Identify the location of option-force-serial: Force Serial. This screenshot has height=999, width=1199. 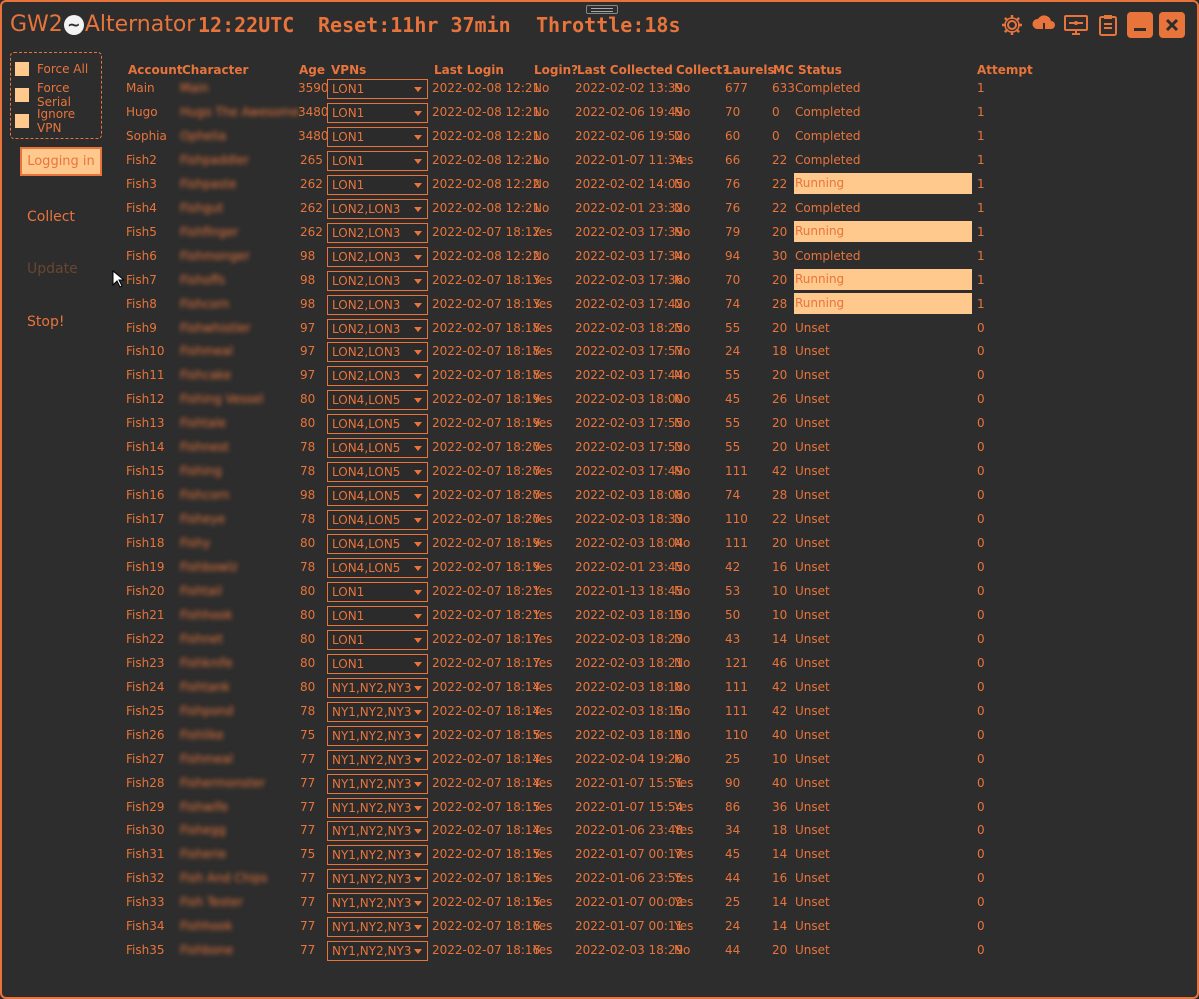
(56, 95).